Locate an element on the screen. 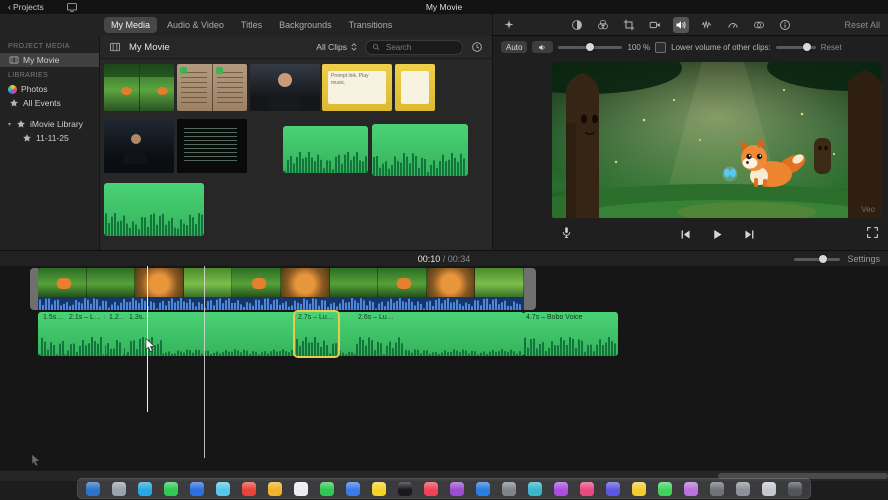 Image resolution: width=888 pixels, height=500 pixels. timeline-zoom-slider is located at coordinates (817, 259).